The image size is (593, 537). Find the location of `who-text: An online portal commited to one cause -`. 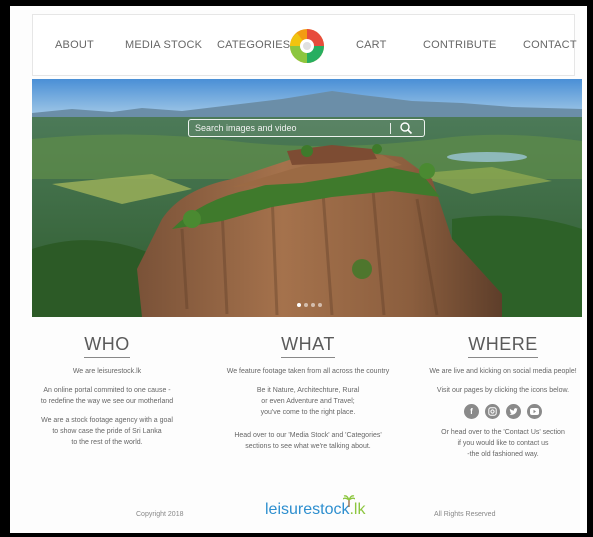

who-text: An online portal commited to one cause - is located at coordinates (107, 390).